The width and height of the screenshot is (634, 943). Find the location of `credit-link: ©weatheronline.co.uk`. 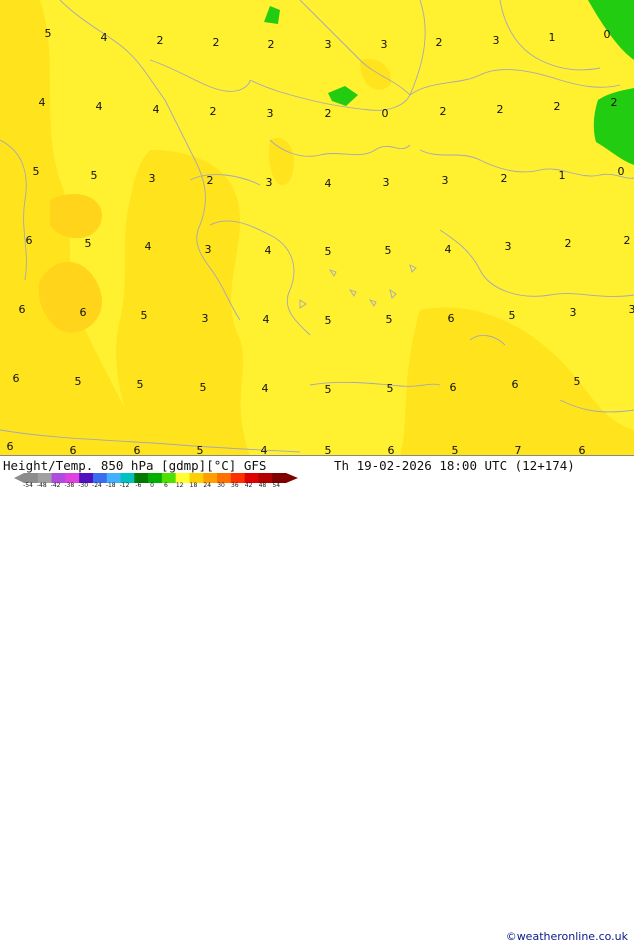

credit-link: ©weatheronline.co.uk is located at coordinates (567, 936).